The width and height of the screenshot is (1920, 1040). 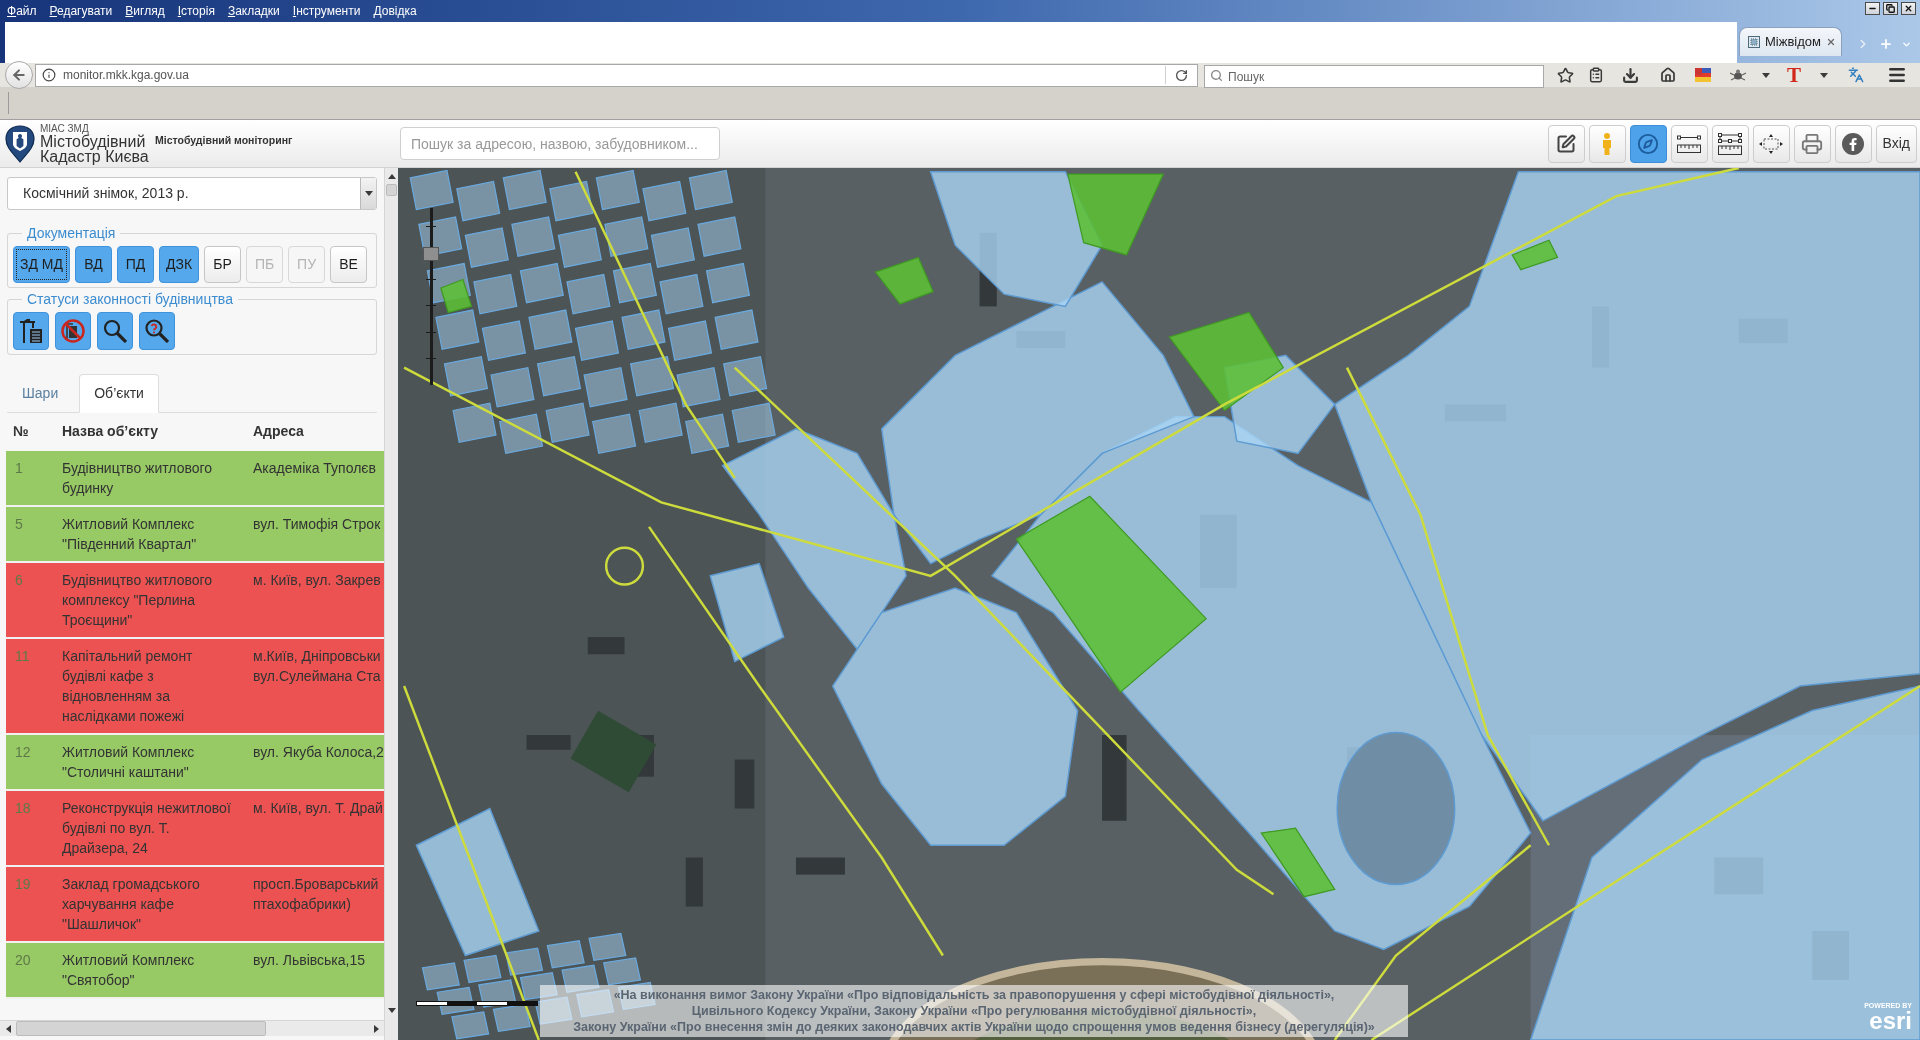 What do you see at coordinates (19, 580) in the screenshot?
I see `table-cell-text: 6` at bounding box center [19, 580].